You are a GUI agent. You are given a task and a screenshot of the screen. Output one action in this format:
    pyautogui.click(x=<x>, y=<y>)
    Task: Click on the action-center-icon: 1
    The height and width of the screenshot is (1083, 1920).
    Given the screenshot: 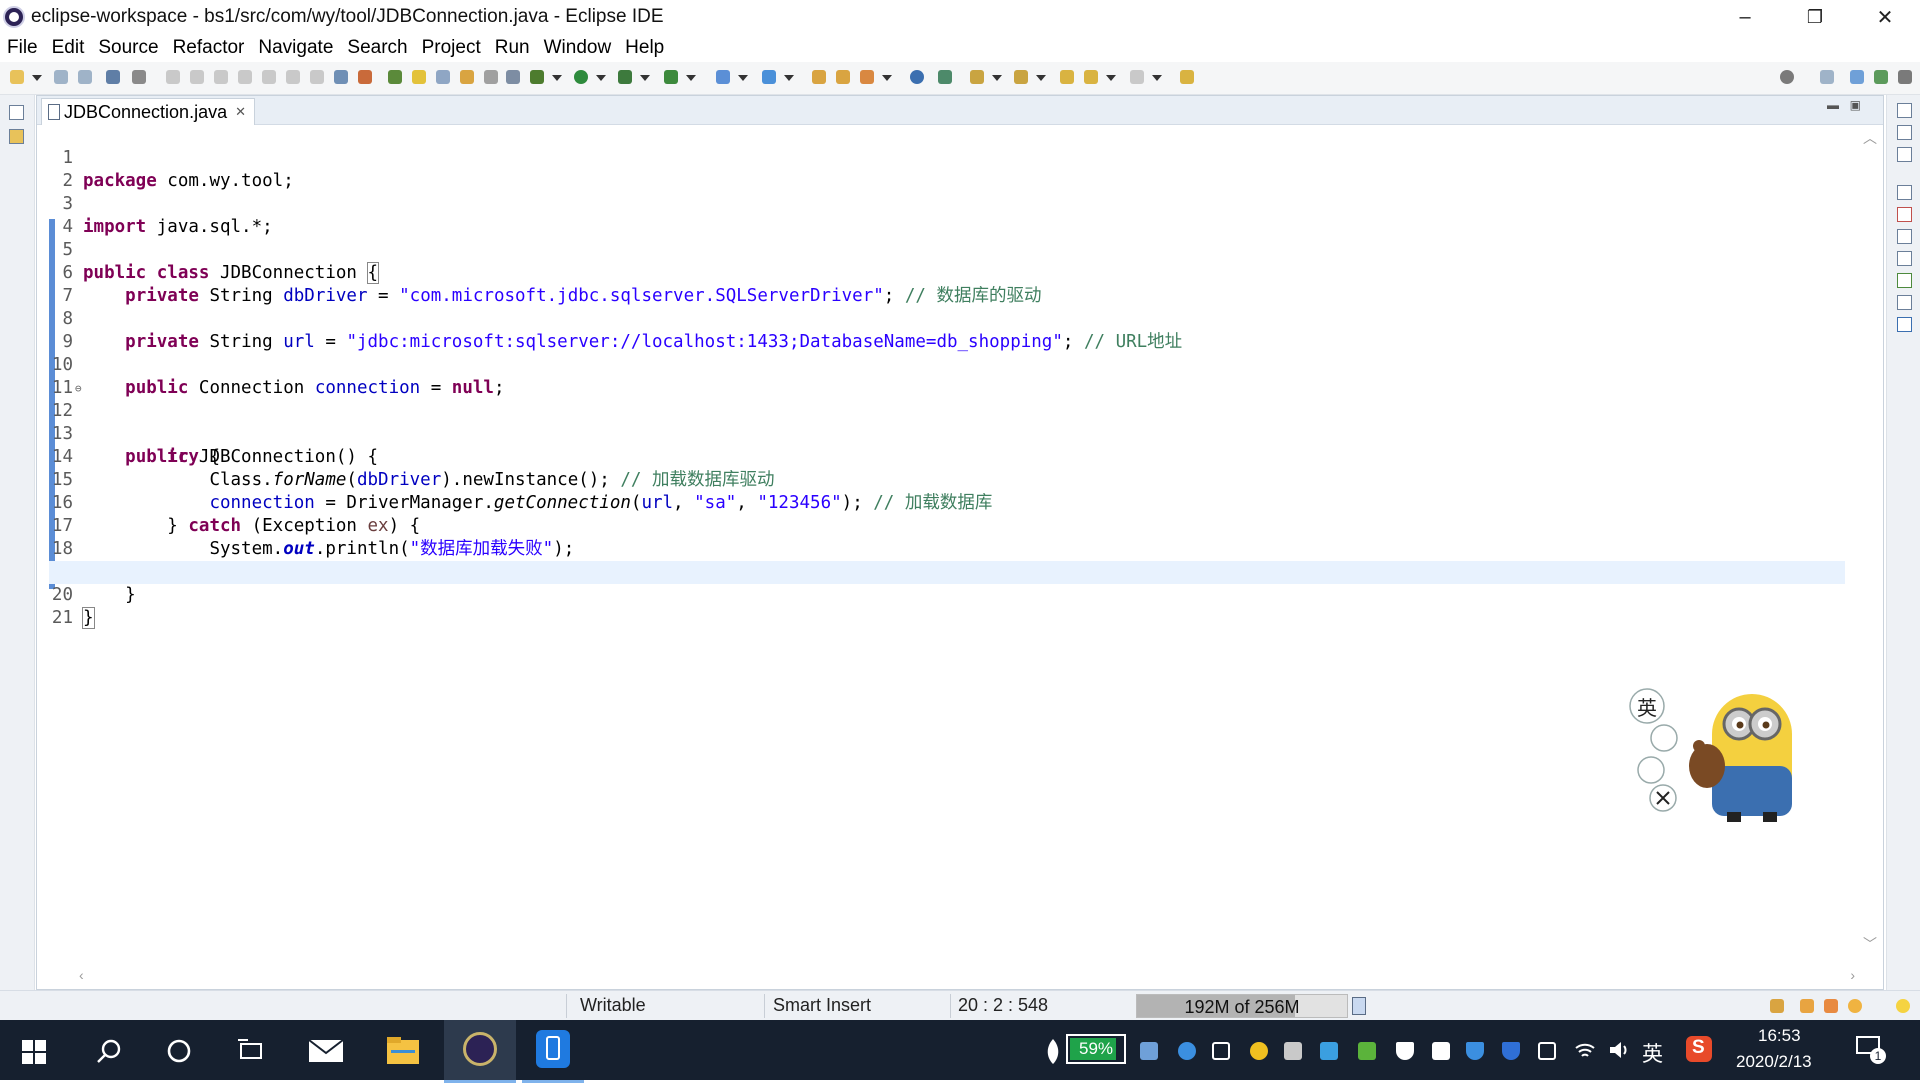 What is the action you would take?
    pyautogui.click(x=1871, y=1049)
    